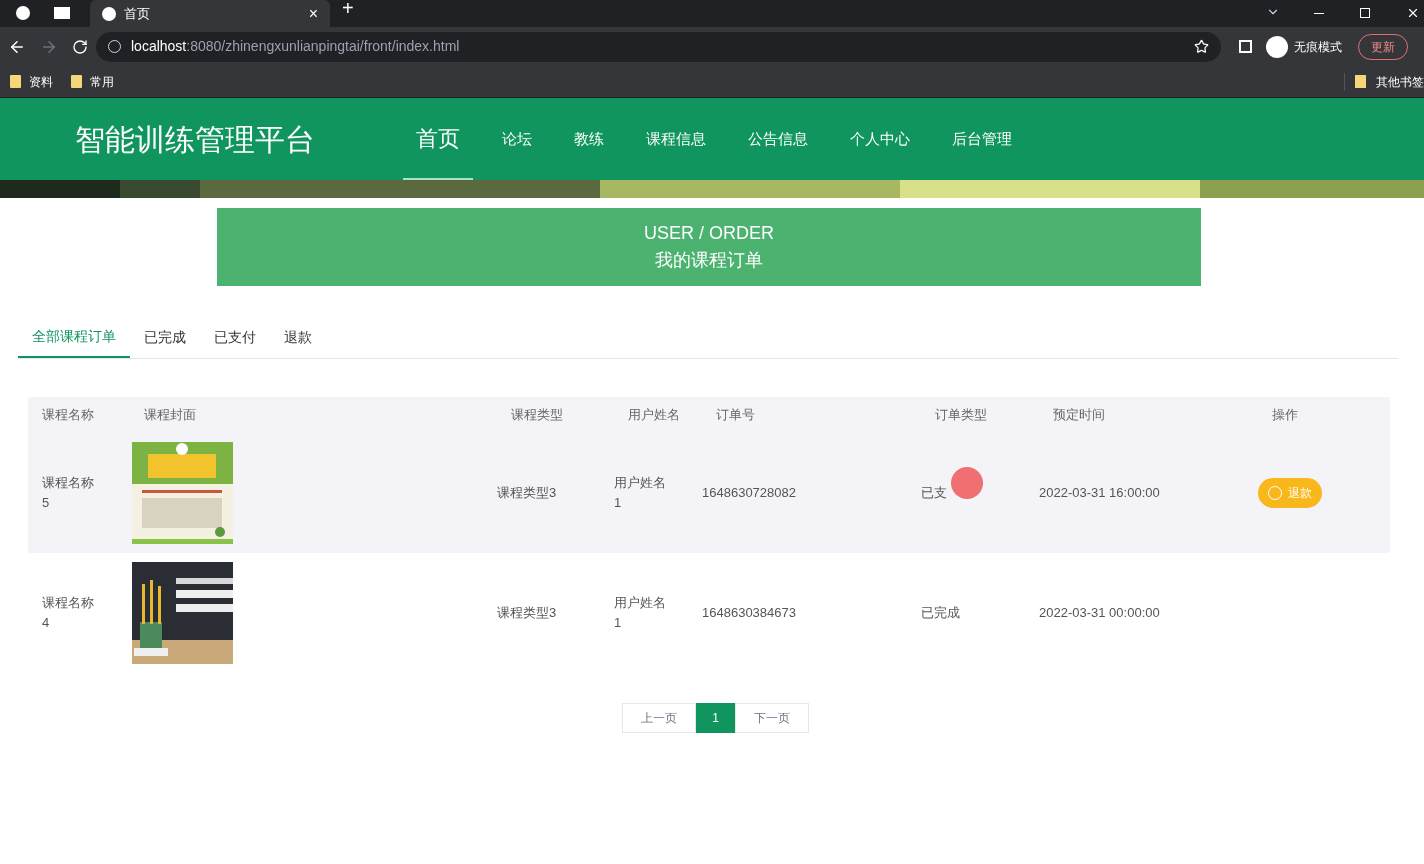  What do you see at coordinates (41, 81) in the screenshot?
I see `bookmark: 资料` at bounding box center [41, 81].